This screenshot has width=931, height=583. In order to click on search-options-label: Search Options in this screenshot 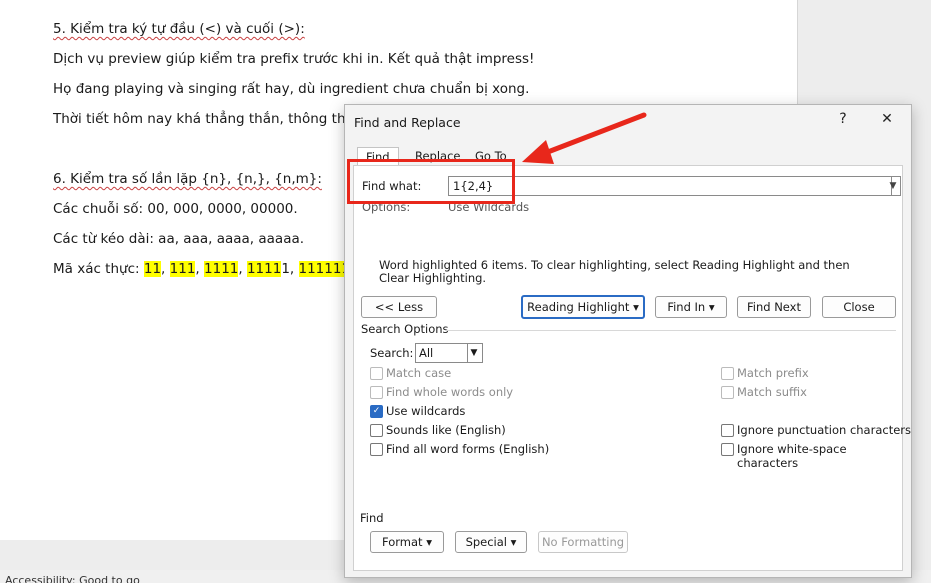, I will do `click(405, 329)`.